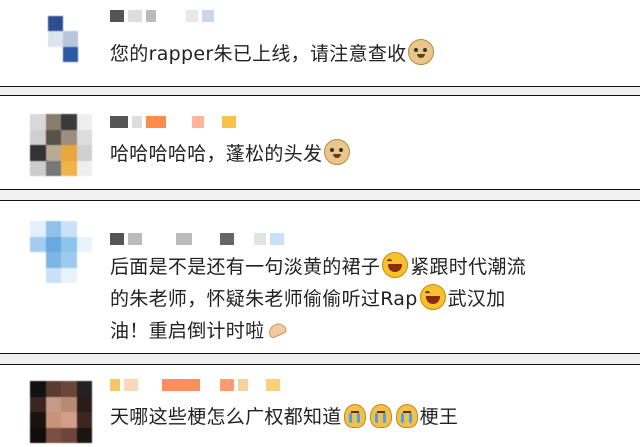  Describe the element at coordinates (284, 416) in the screenshot. I see `comment-text: 天哪这些梗怎么广权都知道 梗王` at that location.